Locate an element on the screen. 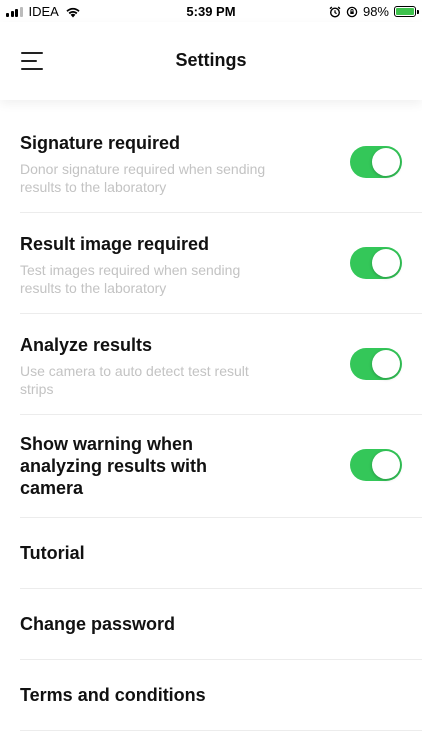 The height and width of the screenshot is (750, 422). terms-and-conditions-link: Terms and conditions is located at coordinates (221, 695).